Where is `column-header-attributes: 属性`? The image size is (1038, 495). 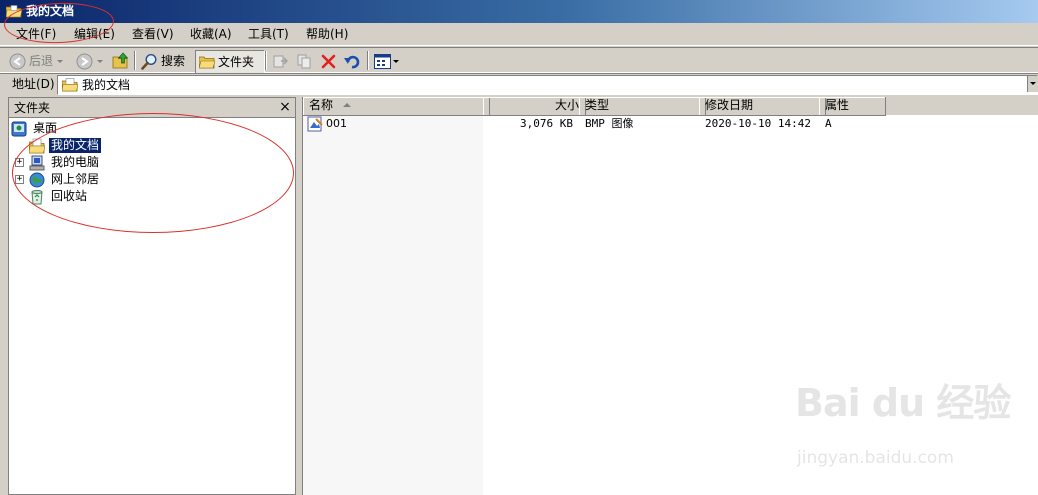 column-header-attributes: 属性 is located at coordinates (852, 106).